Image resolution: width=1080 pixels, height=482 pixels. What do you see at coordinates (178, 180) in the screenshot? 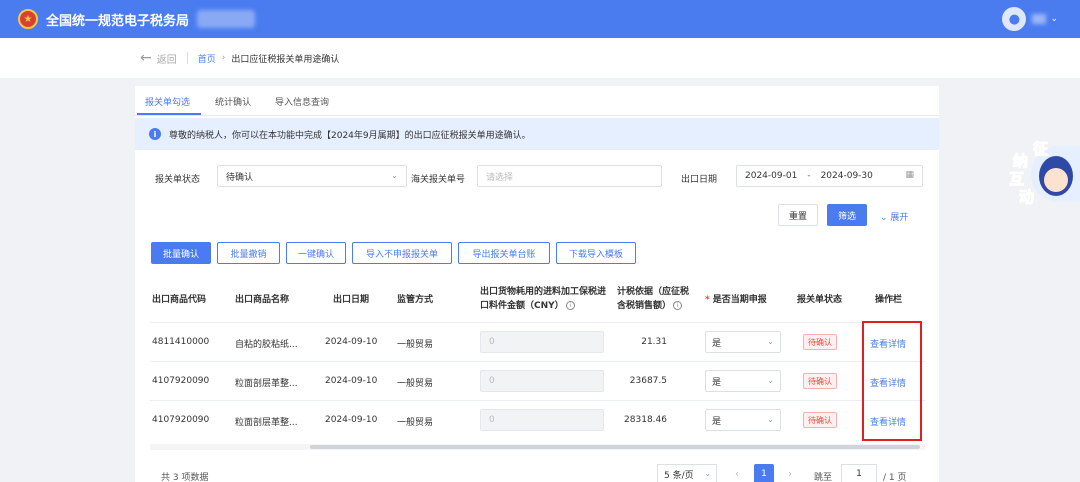
I see `status-filter-label: 报关单状态` at bounding box center [178, 180].